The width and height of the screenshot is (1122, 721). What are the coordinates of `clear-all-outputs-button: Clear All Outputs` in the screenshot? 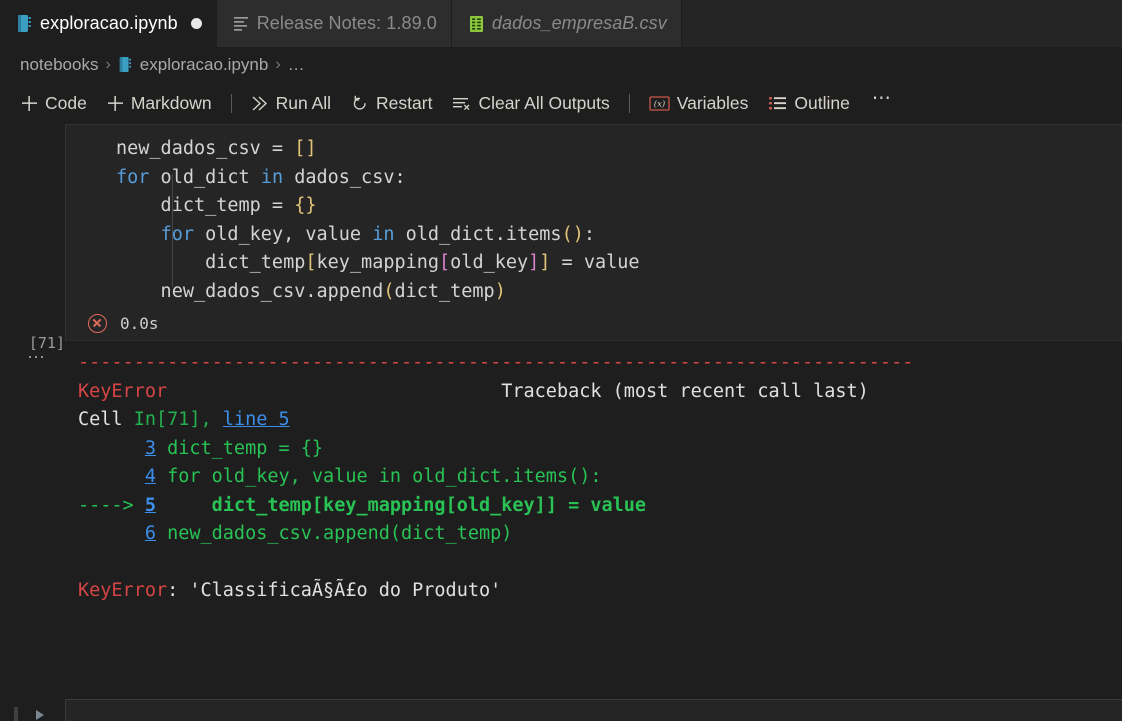 It's located at (530, 103).